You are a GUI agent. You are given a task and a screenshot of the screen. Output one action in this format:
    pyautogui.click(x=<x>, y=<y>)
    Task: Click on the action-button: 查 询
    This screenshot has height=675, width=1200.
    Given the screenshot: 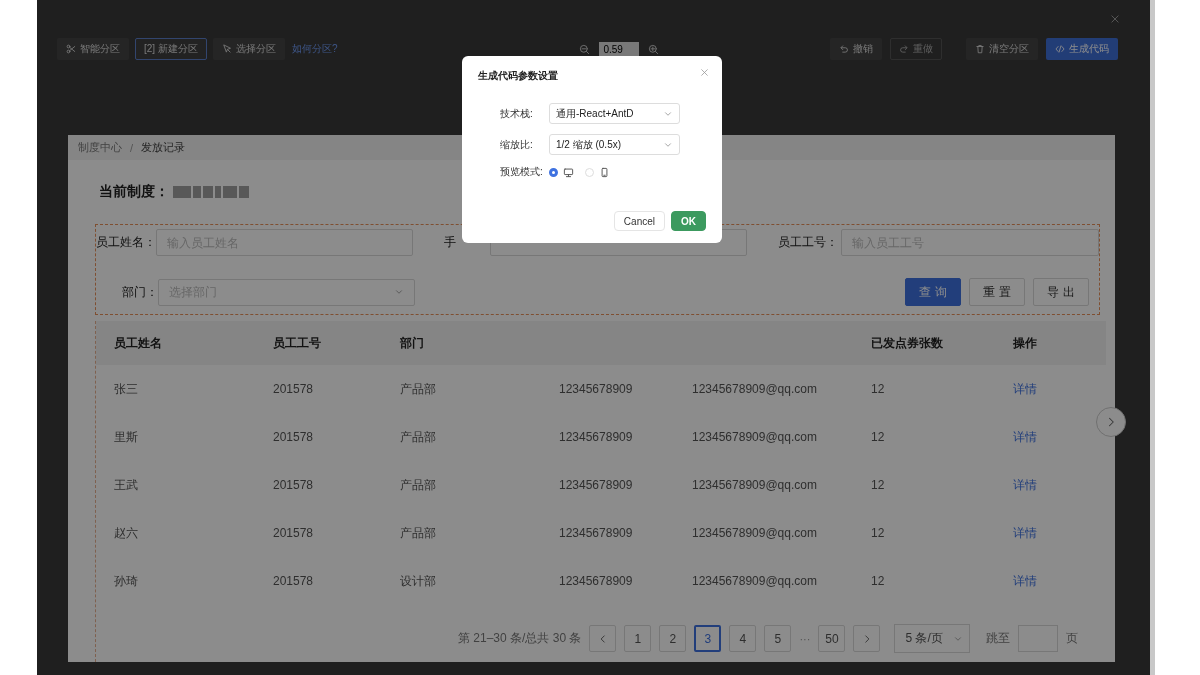 What is the action you would take?
    pyautogui.click(x=933, y=292)
    